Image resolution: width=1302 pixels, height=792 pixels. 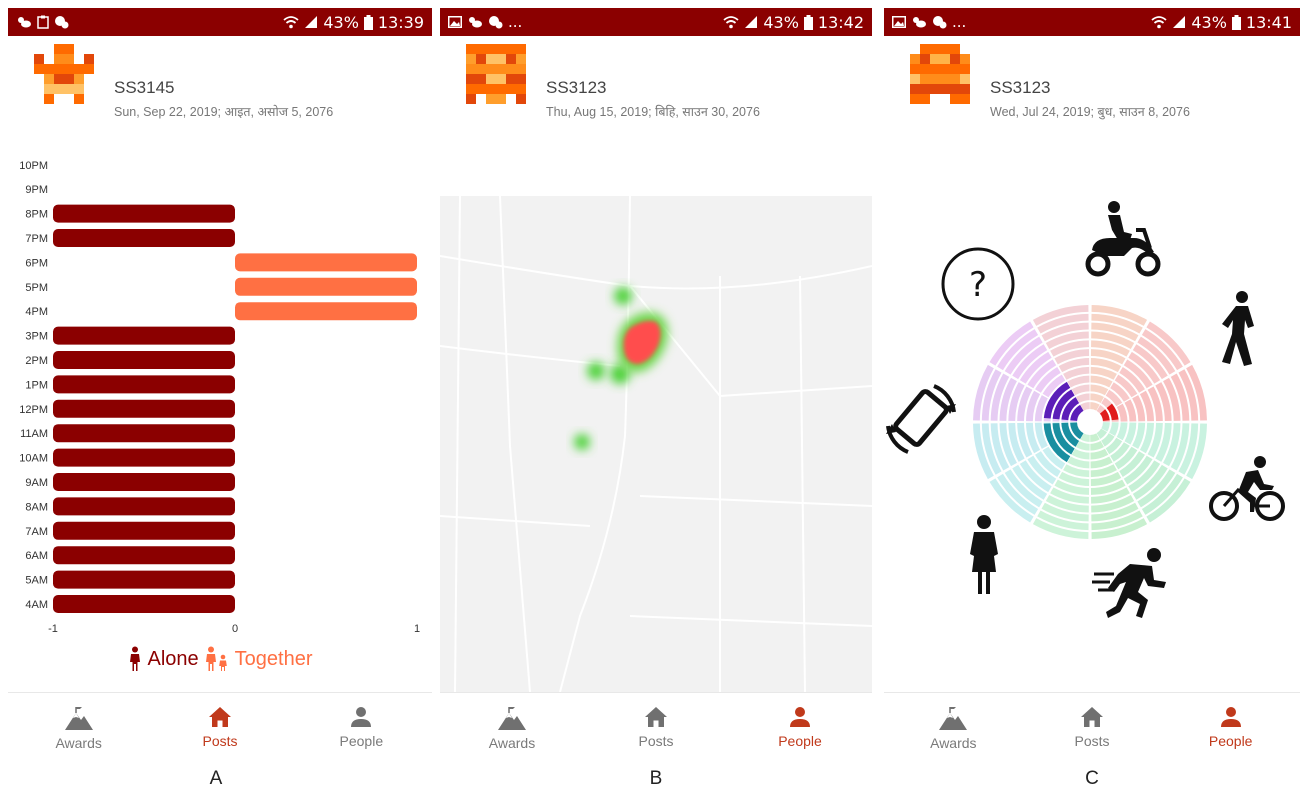 What do you see at coordinates (656, 22) in the screenshot?
I see `status-bar: ... 43% 13:42` at bounding box center [656, 22].